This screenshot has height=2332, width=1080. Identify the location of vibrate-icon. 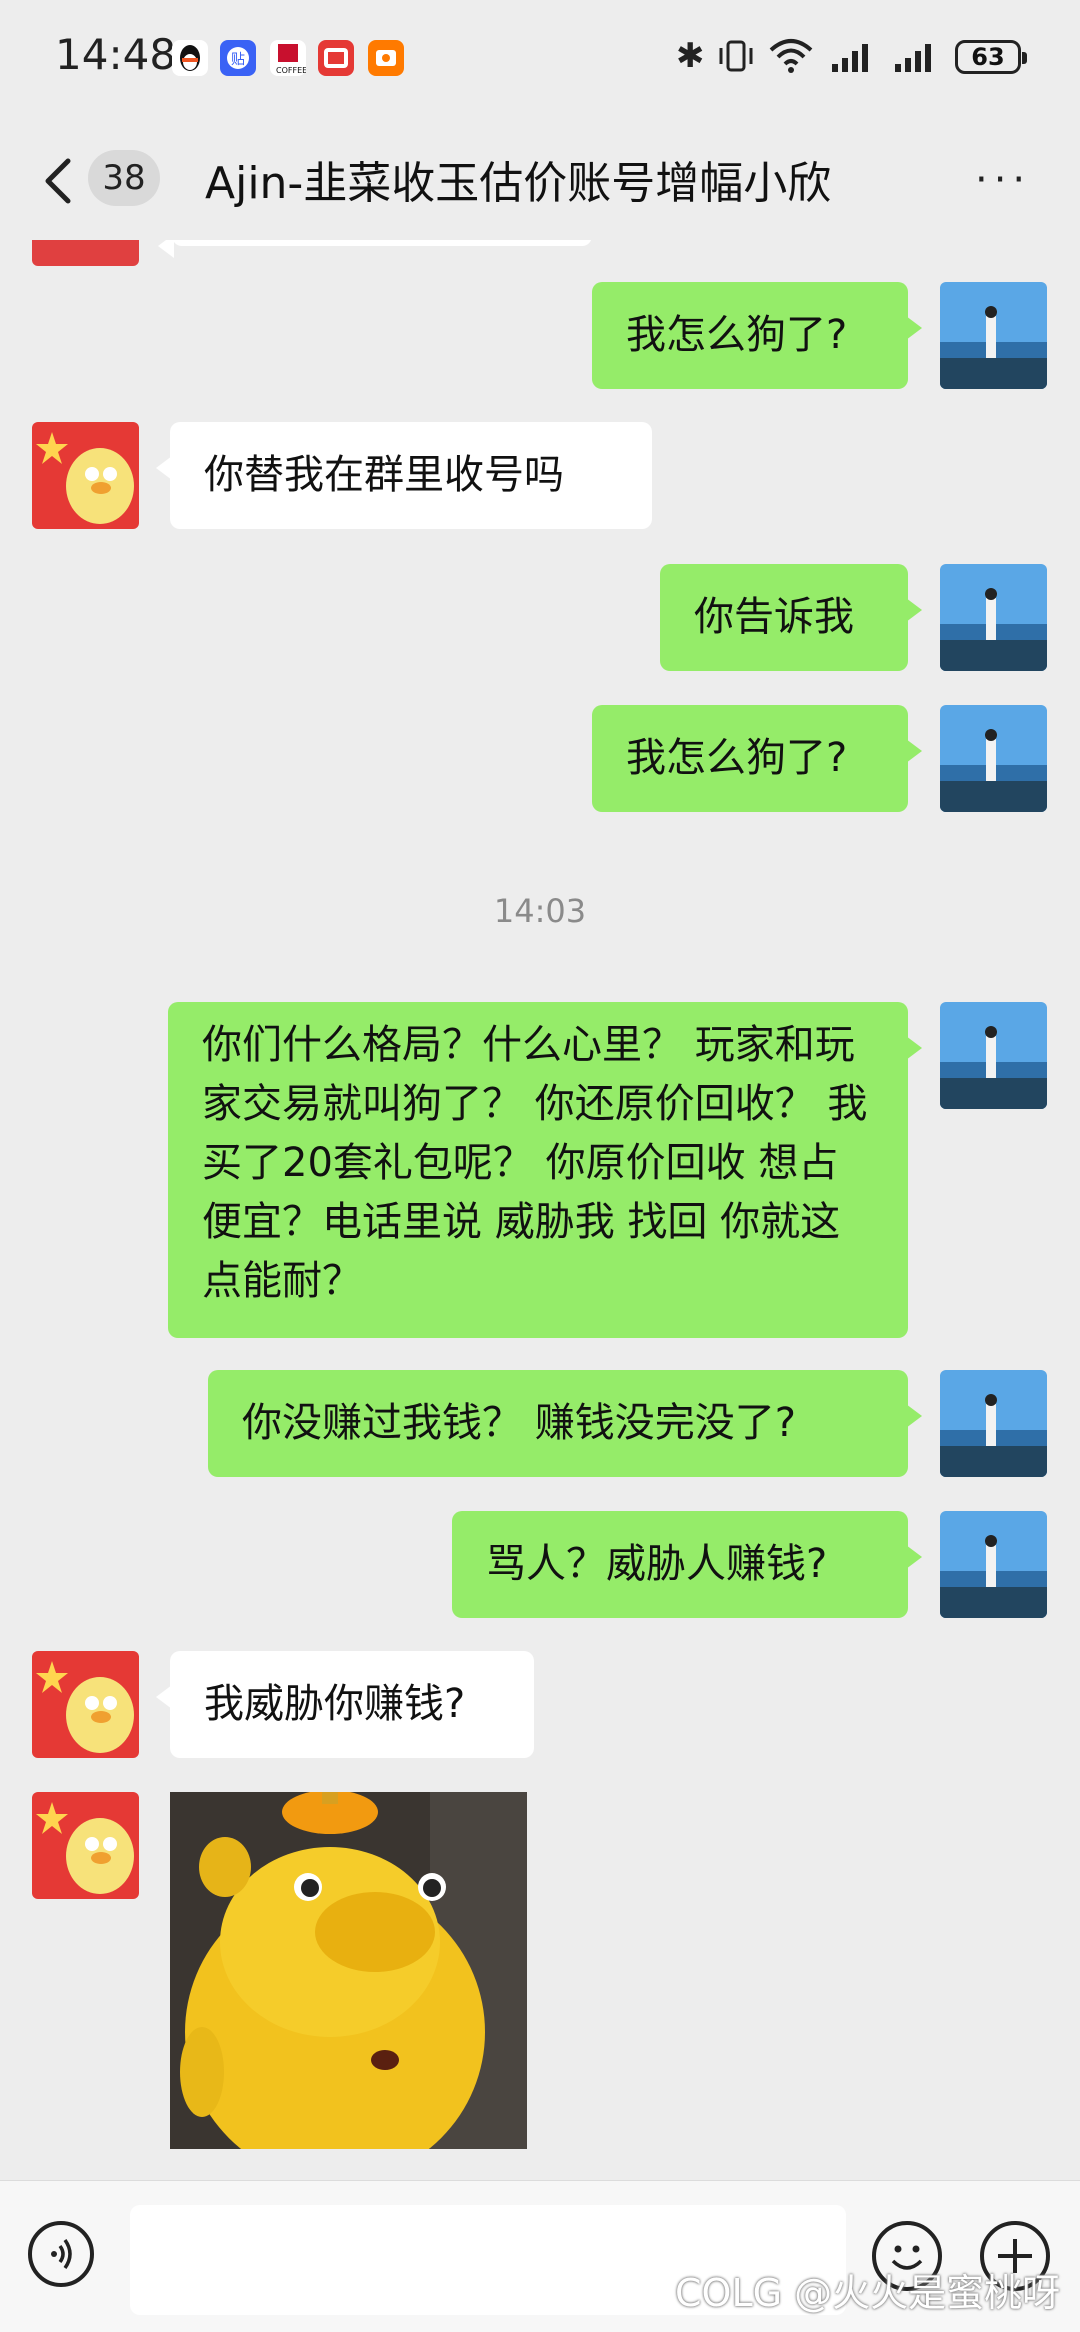
(736, 60).